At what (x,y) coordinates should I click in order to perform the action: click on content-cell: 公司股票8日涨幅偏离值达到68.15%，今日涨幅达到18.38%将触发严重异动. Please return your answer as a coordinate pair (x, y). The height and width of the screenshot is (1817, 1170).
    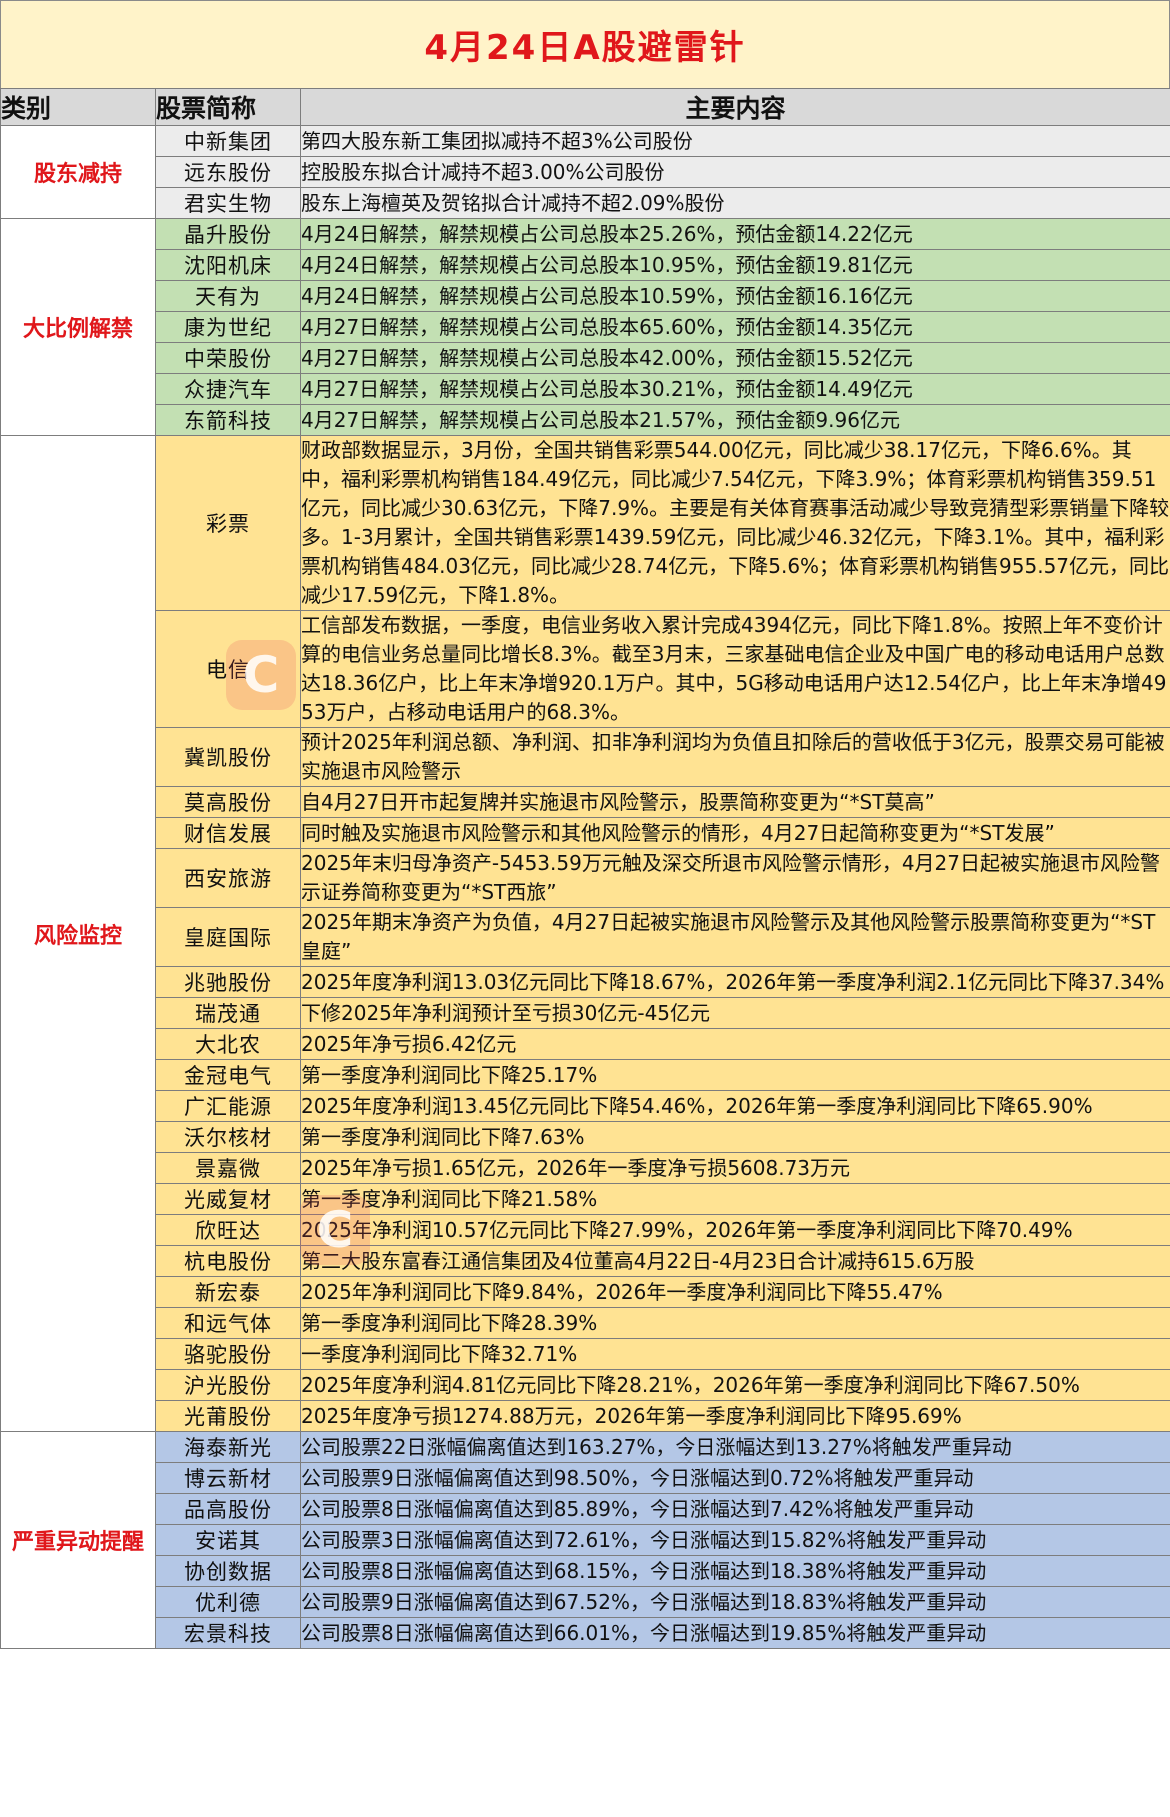
    Looking at the image, I should click on (735, 1571).